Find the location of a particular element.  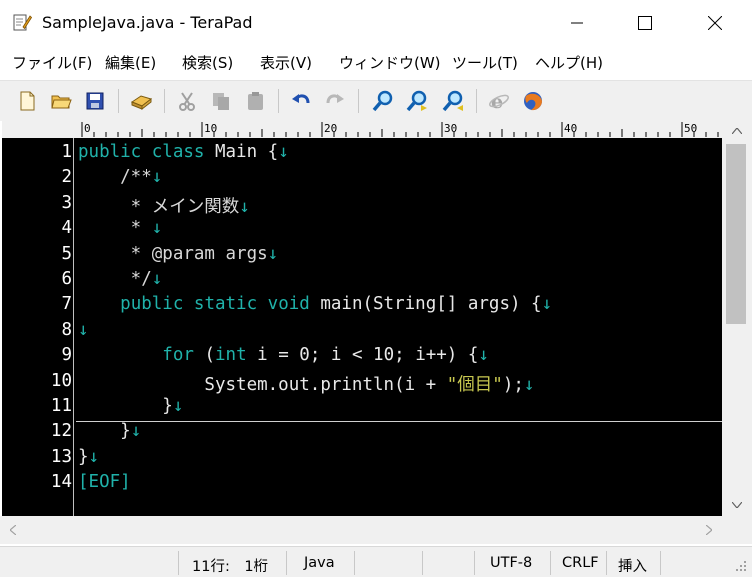

vertical-scrollbar is located at coordinates (737, 318).